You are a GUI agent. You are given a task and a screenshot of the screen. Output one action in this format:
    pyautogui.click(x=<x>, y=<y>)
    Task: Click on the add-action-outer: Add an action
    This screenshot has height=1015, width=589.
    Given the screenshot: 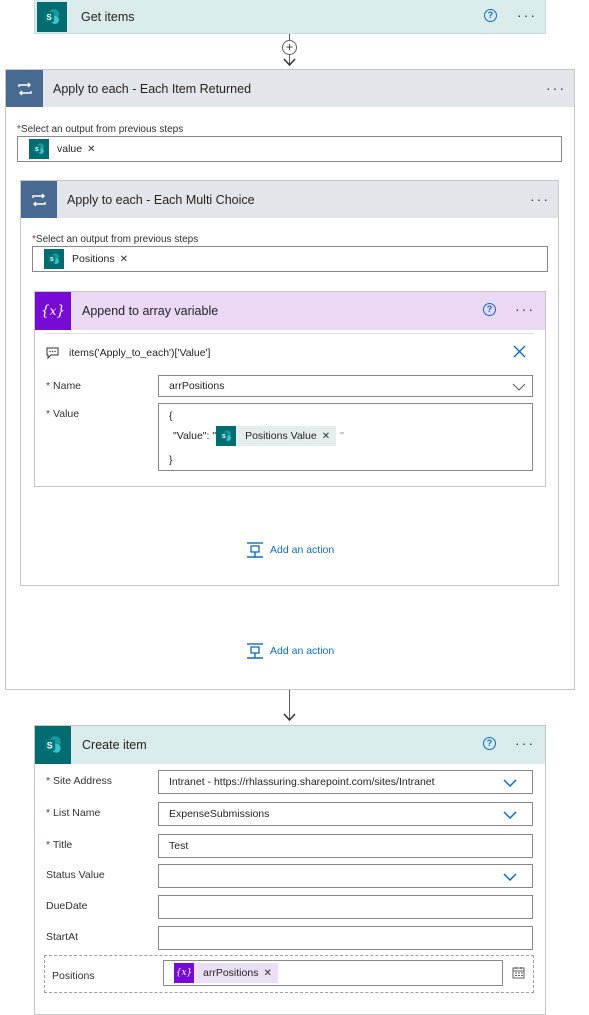 What is the action you would take?
    pyautogui.click(x=290, y=651)
    